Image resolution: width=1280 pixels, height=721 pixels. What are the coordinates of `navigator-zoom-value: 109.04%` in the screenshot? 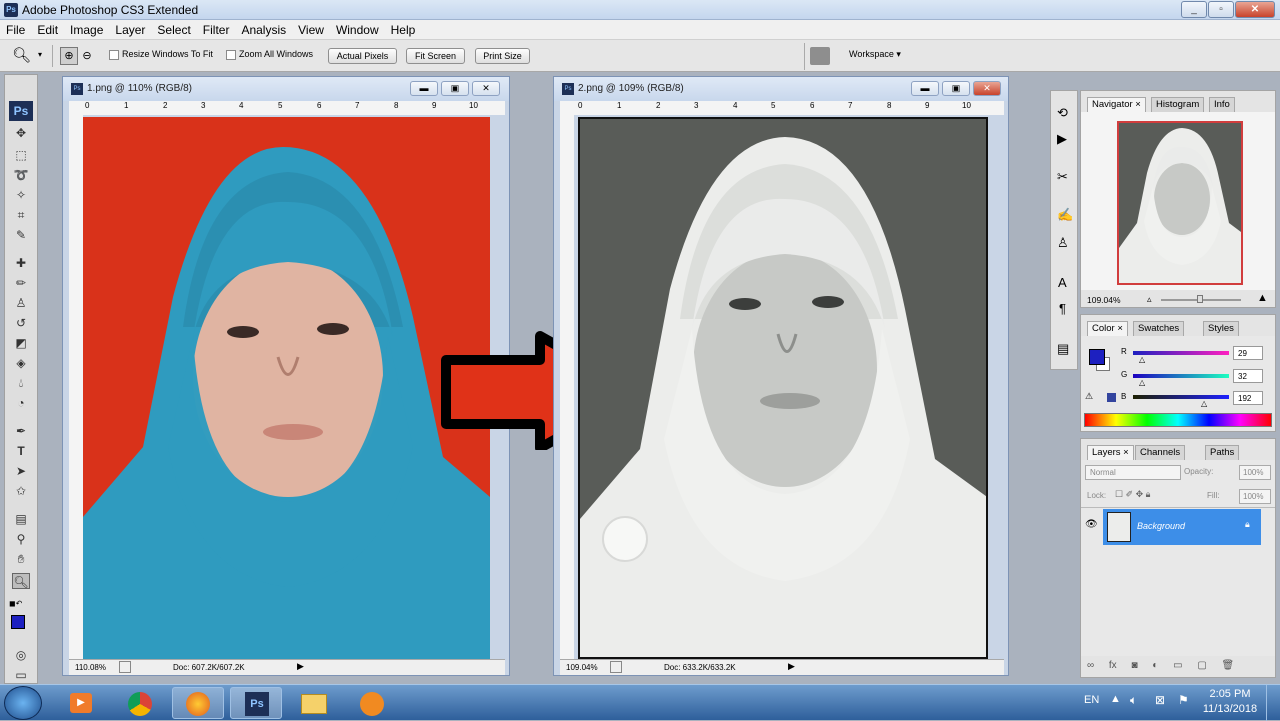 It's located at (1104, 300).